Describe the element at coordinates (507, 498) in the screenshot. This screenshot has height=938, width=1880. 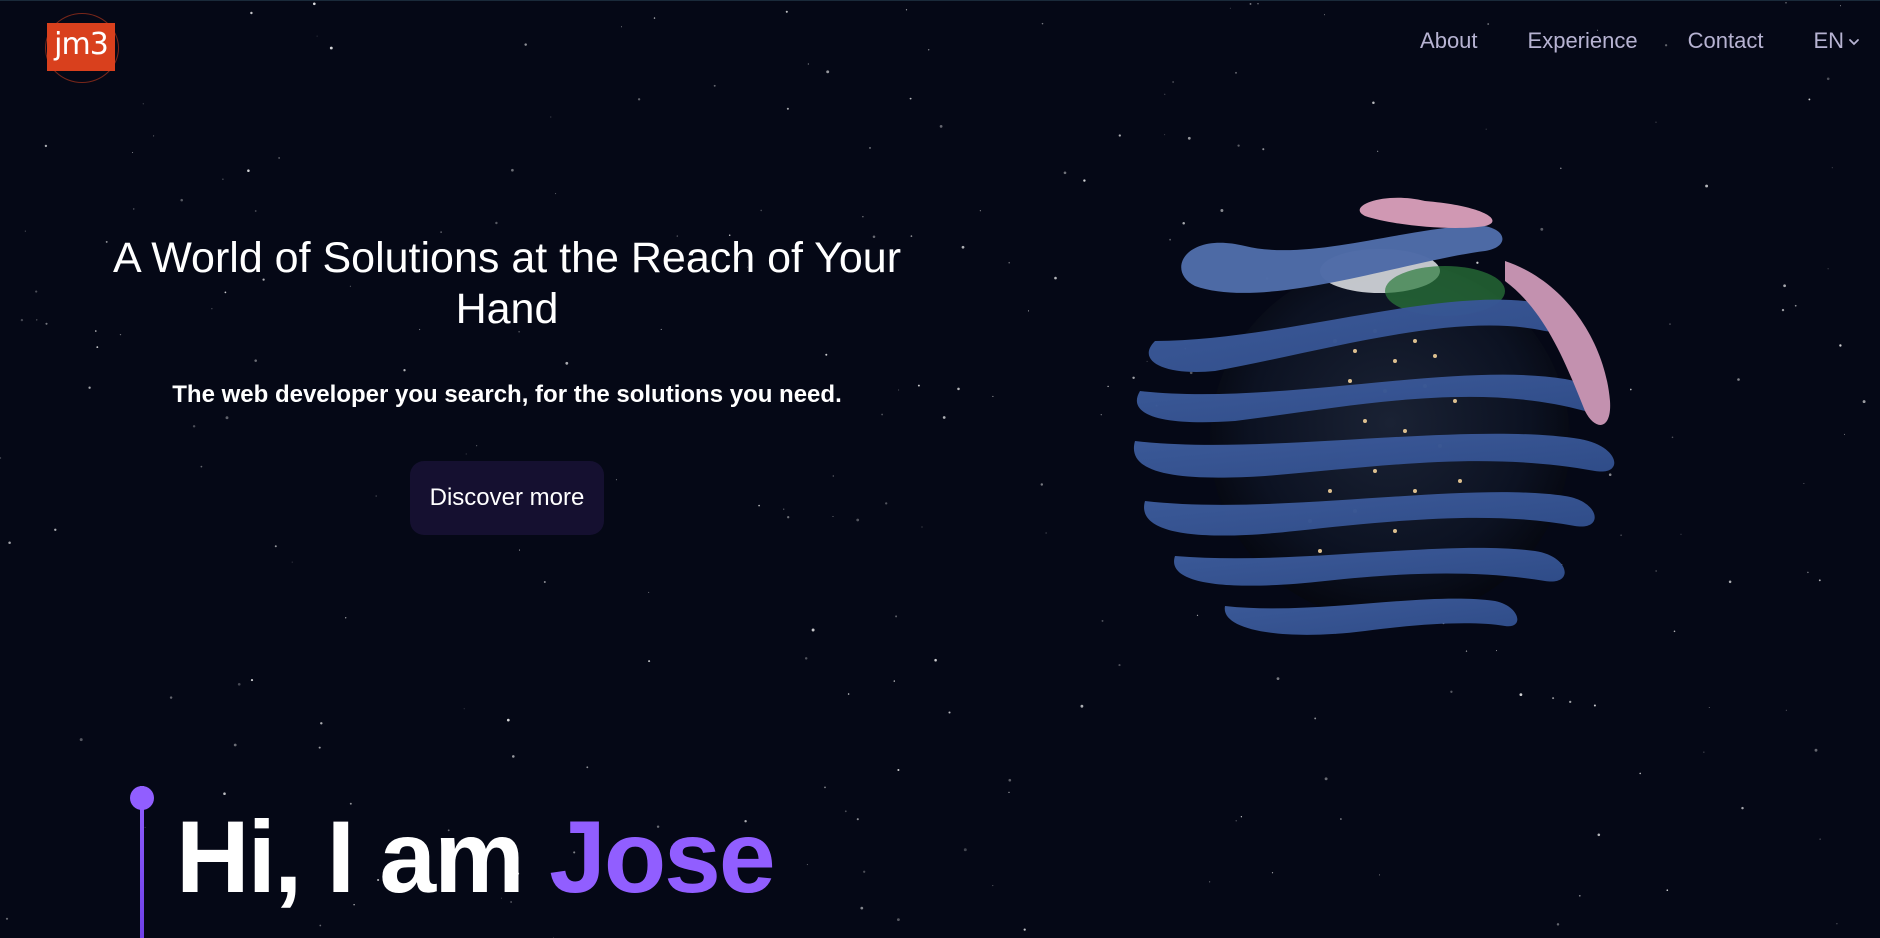
I see `discover-more-button: Discover more` at that location.